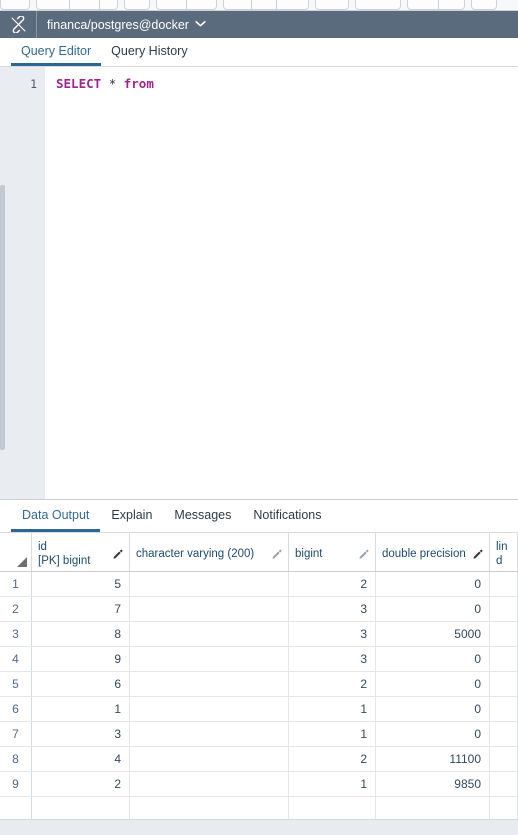 The image size is (518, 835). I want to click on column-header-1: id [PK] bigint, so click(81, 552).